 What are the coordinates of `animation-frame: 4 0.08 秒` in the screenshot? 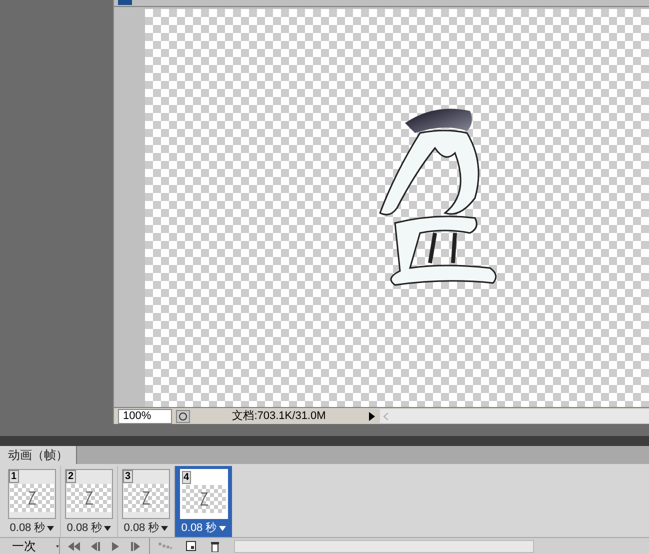 It's located at (203, 501).